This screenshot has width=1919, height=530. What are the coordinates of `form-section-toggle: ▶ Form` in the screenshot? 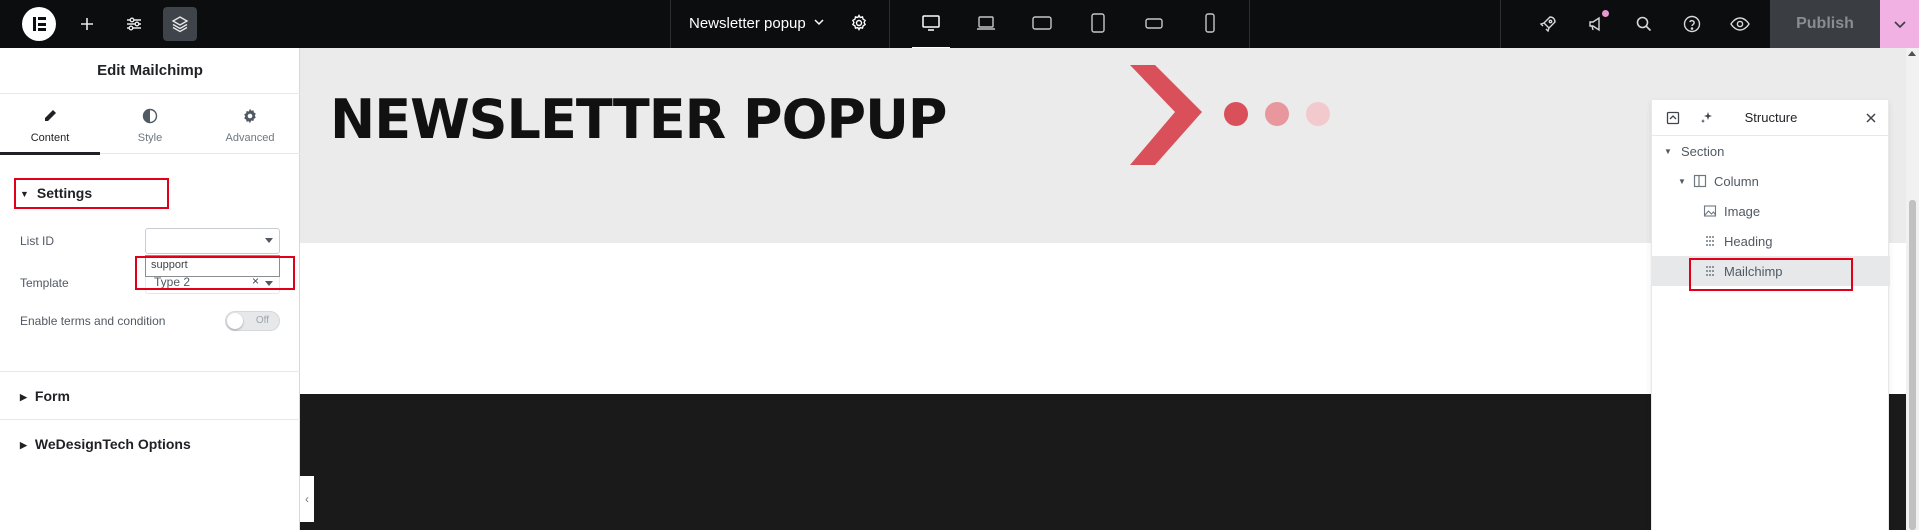 It's located at (45, 396).